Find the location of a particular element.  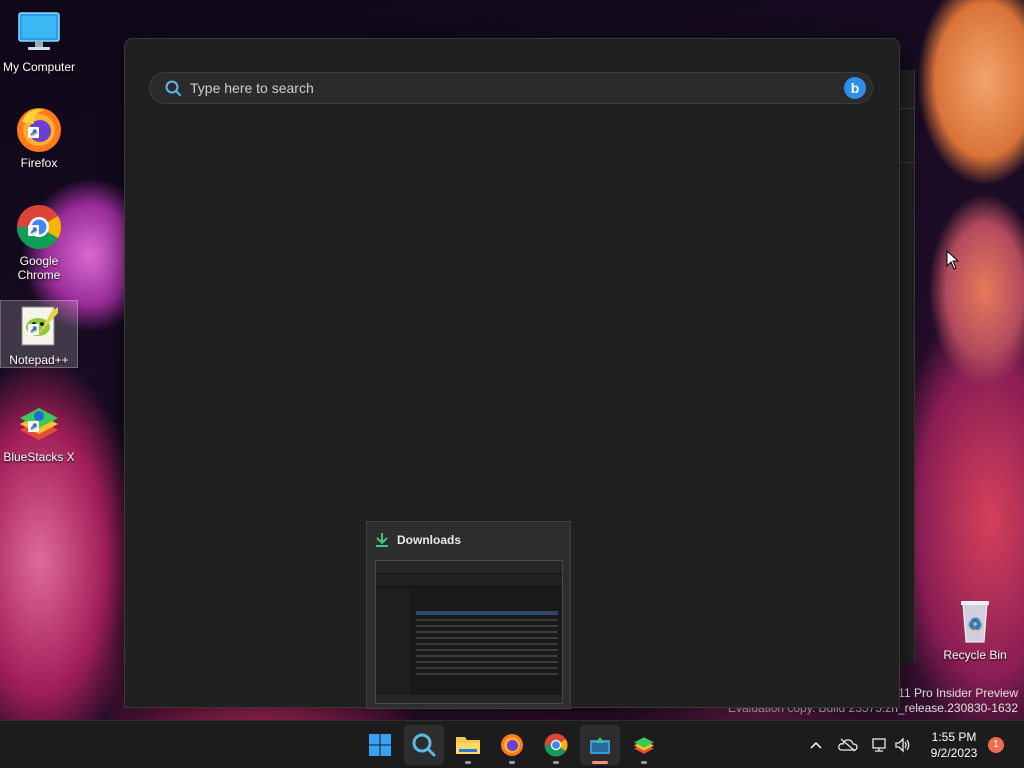

windows-logo-icon is located at coordinates (380, 745).